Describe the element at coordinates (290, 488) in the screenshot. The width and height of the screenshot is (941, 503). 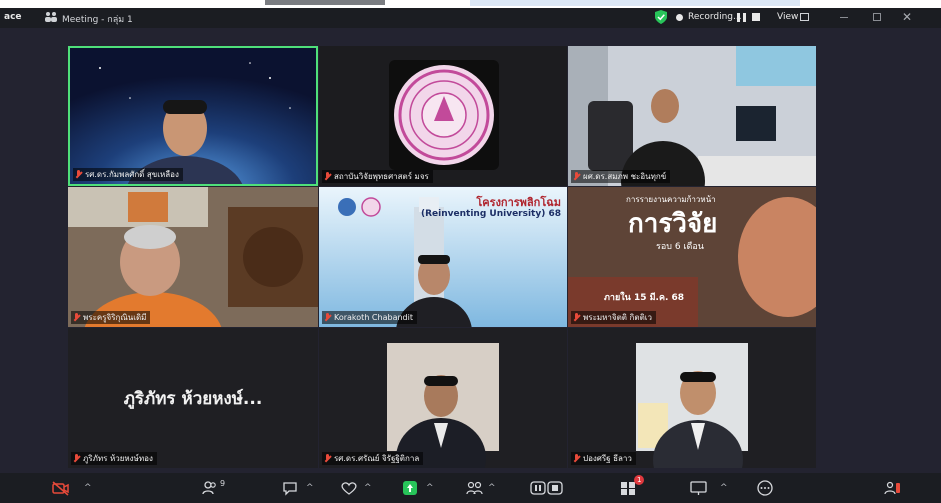
I see `chat-icon` at that location.